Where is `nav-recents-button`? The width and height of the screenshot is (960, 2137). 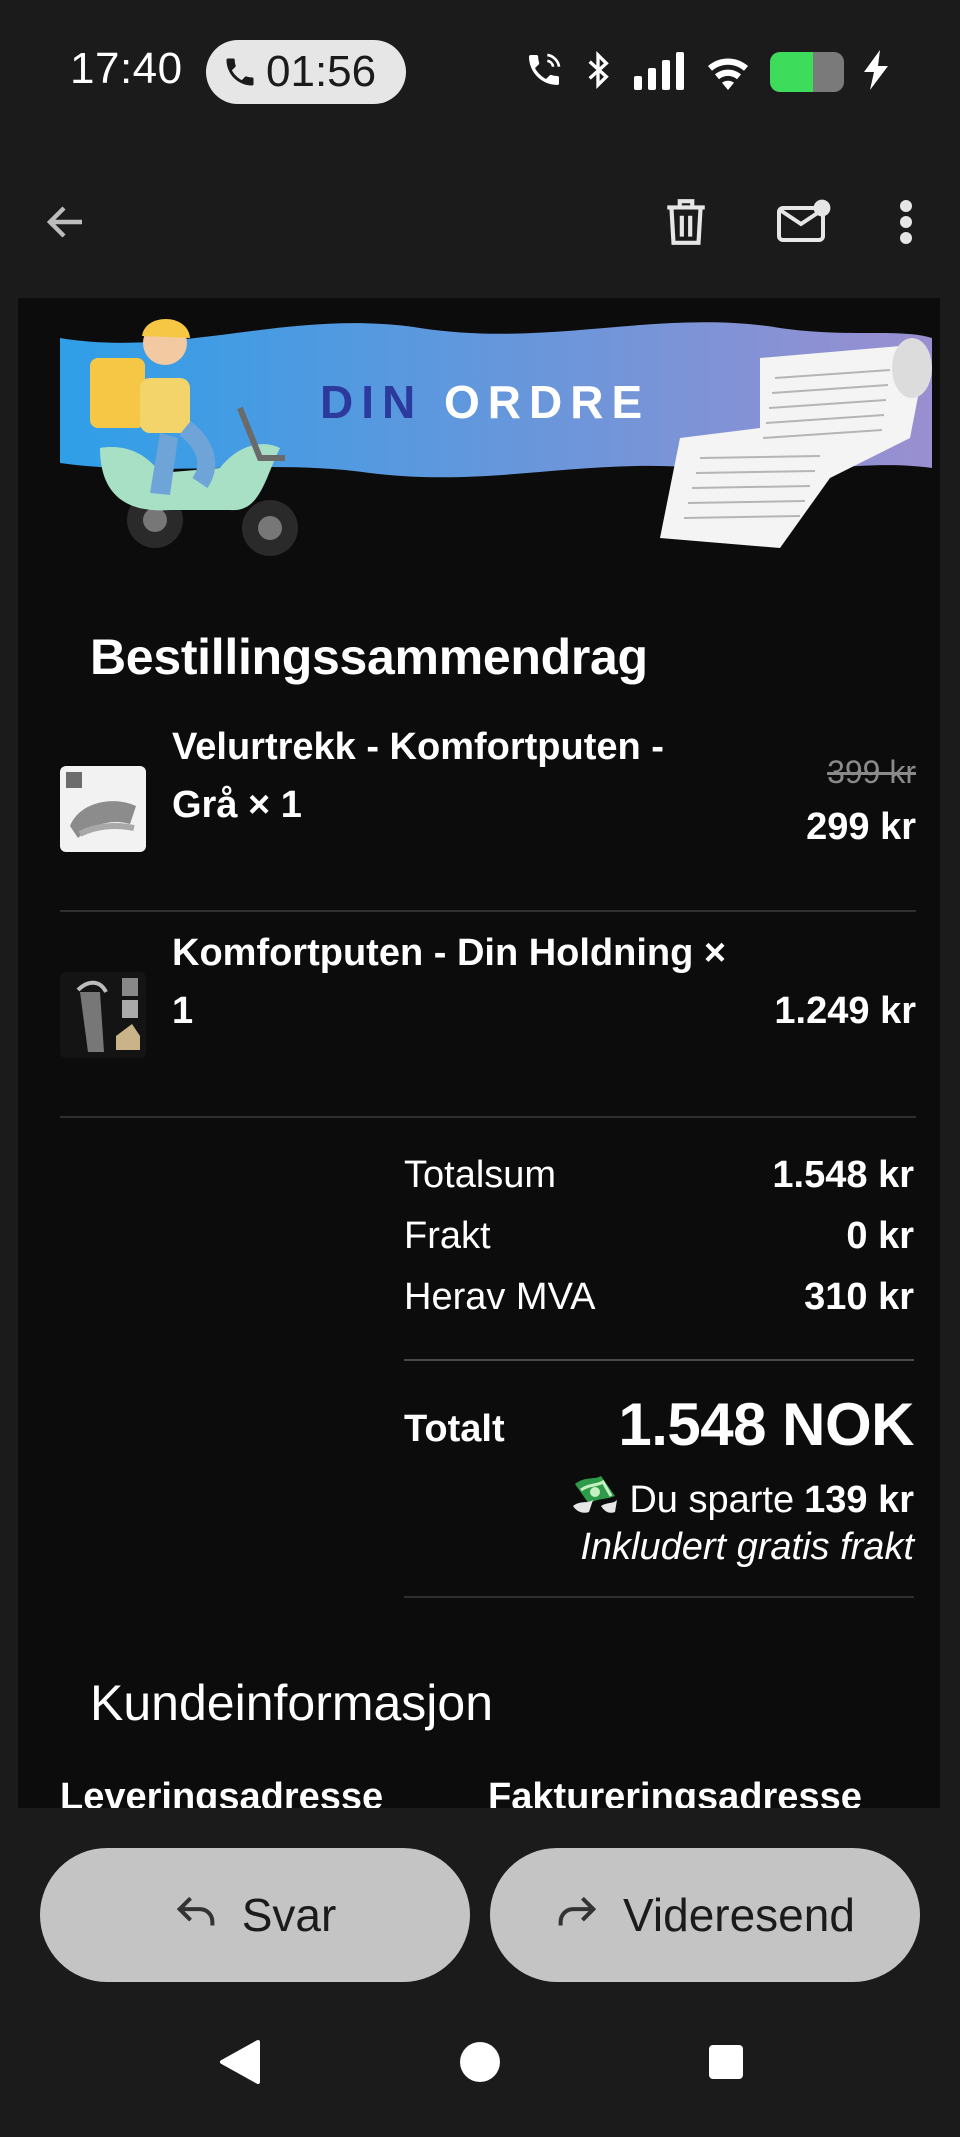 nav-recents-button is located at coordinates (726, 2064).